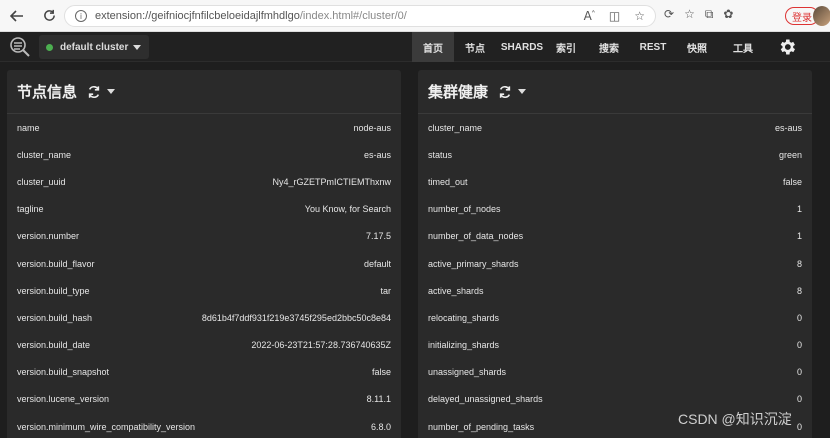 Image resolution: width=830 pixels, height=438 pixels. I want to click on row-value: 7.17.5, so click(378, 236).